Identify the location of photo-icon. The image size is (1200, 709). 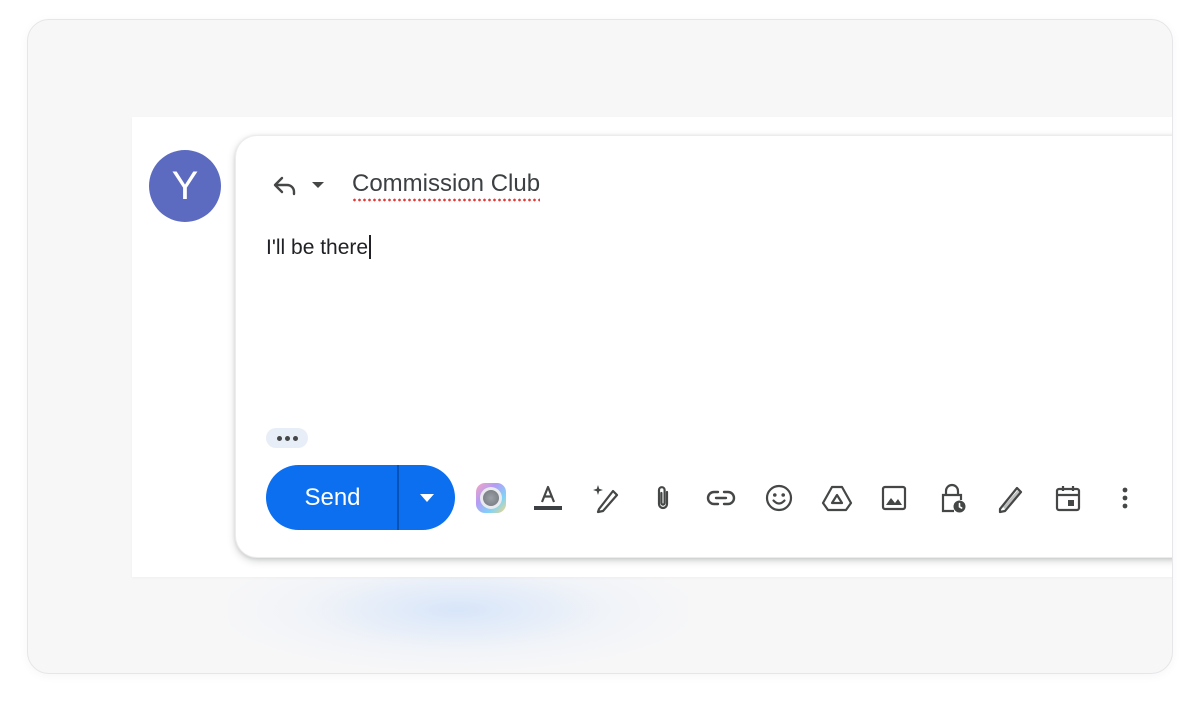
(894, 498).